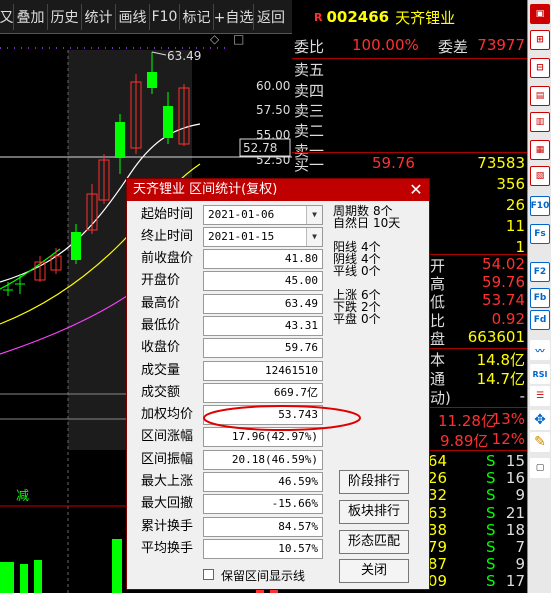 The height and width of the screenshot is (593, 551). What do you see at coordinates (167, 481) in the screenshot?
I see `field-label: 最大上涨` at bounding box center [167, 481].